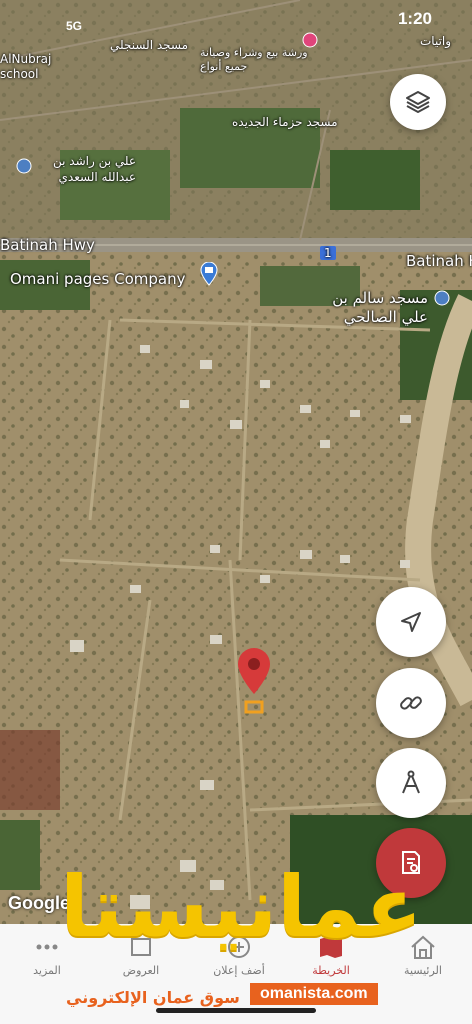 The image size is (472, 1024). Describe the element at coordinates (47, 245) in the screenshot. I see `road-label-batinah-left: Batinah Hwy` at that location.